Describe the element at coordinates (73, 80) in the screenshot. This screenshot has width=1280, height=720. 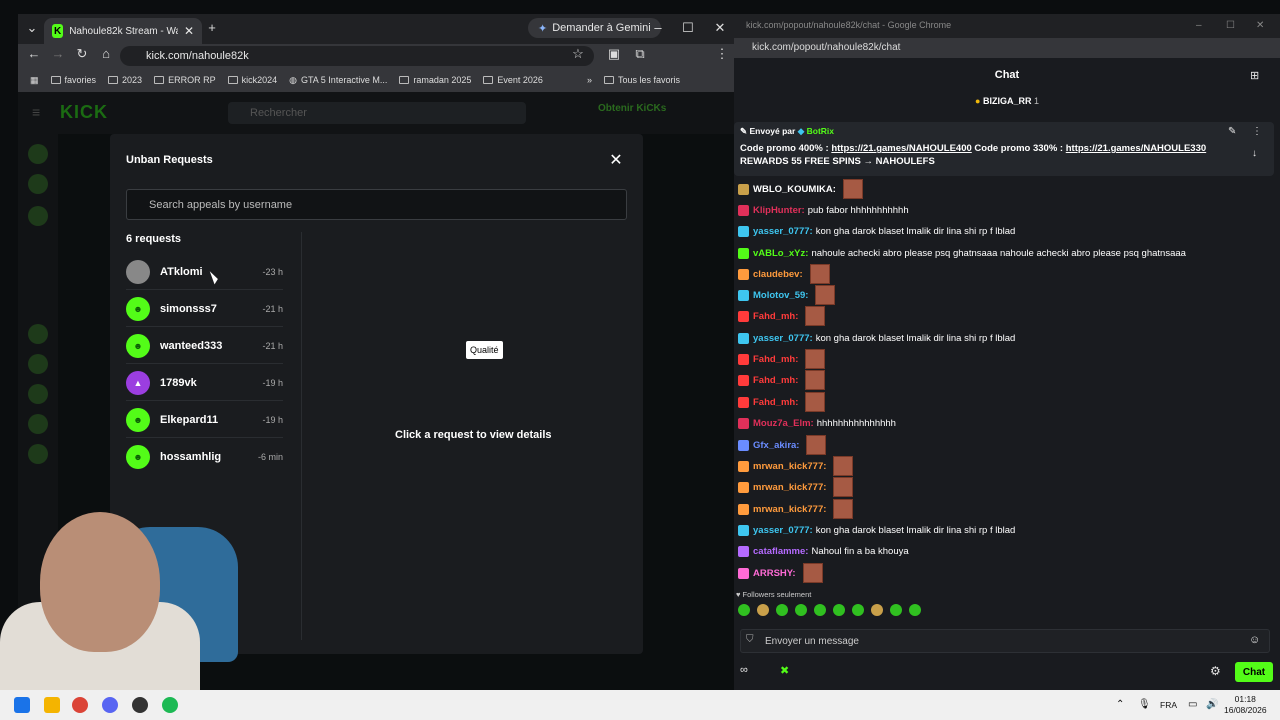
I see `bookmark-favories: favories` at that location.